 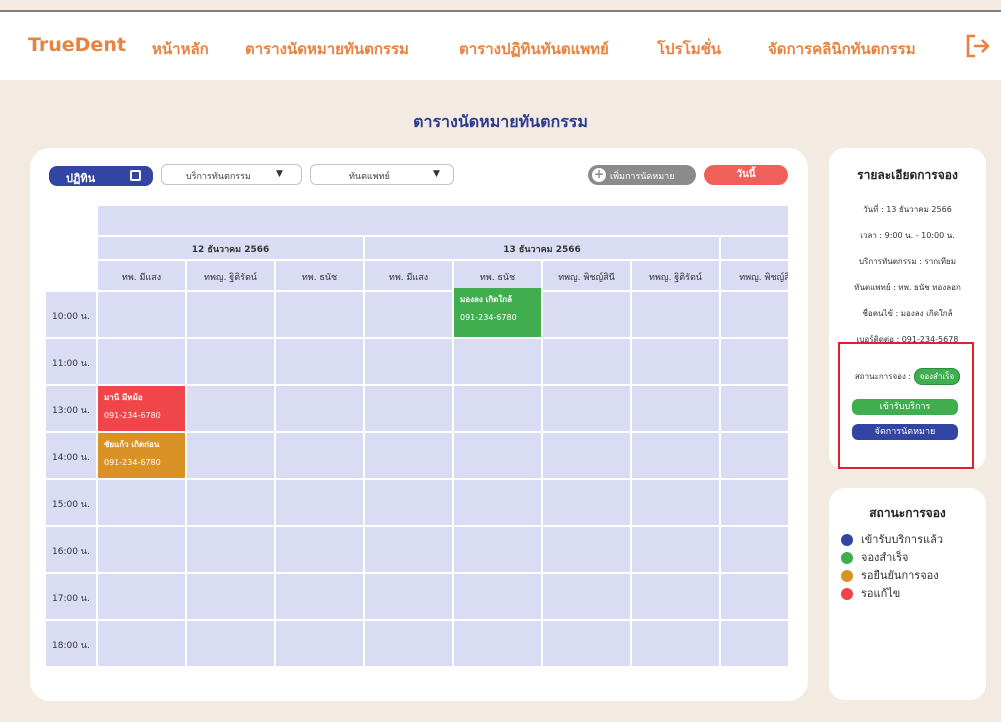 What do you see at coordinates (71, 552) in the screenshot?
I see `time-label: 16:00 น.` at bounding box center [71, 552].